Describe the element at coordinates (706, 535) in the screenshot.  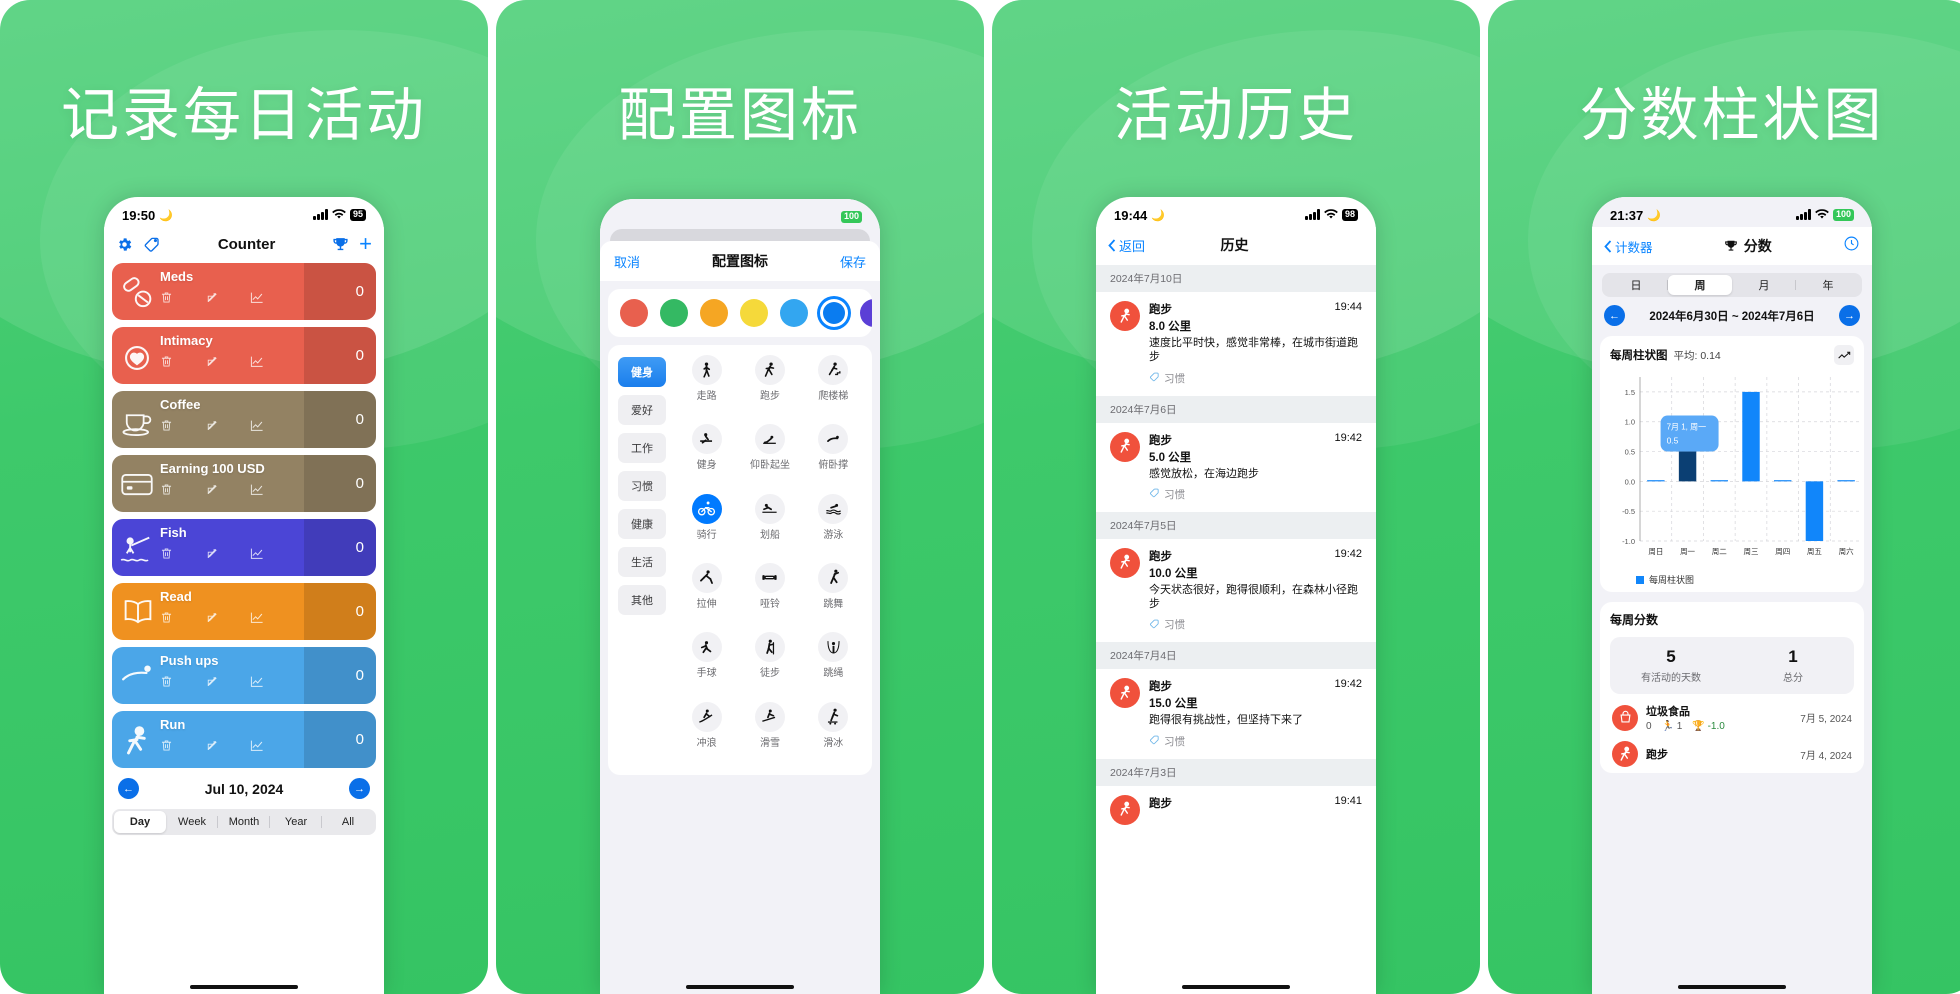
I see `icon-label: 骑行` at that location.